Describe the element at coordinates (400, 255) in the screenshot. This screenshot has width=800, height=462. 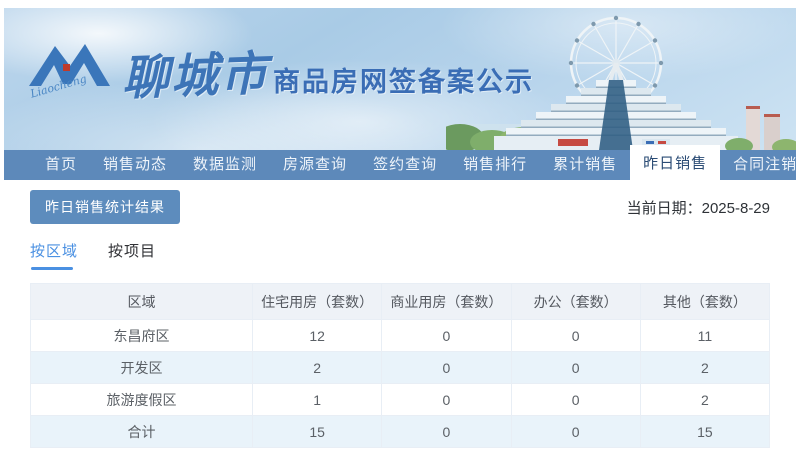
I see `view-tabs: 按区域 按项目` at that location.